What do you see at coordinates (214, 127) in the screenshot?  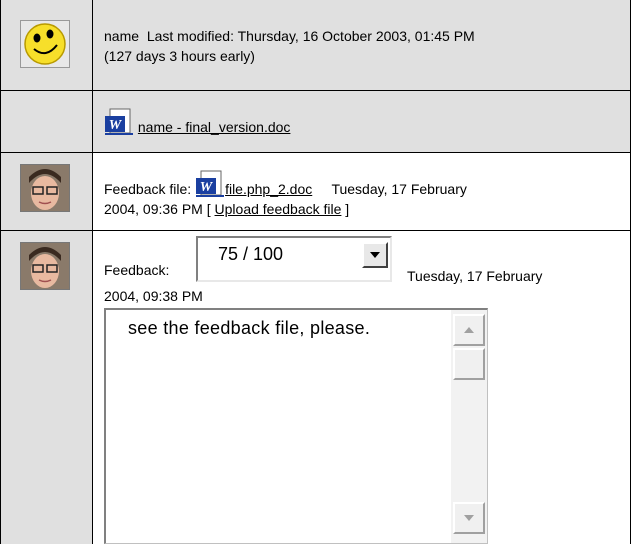 I see `submitted-file-link: name - final_version.doc` at bounding box center [214, 127].